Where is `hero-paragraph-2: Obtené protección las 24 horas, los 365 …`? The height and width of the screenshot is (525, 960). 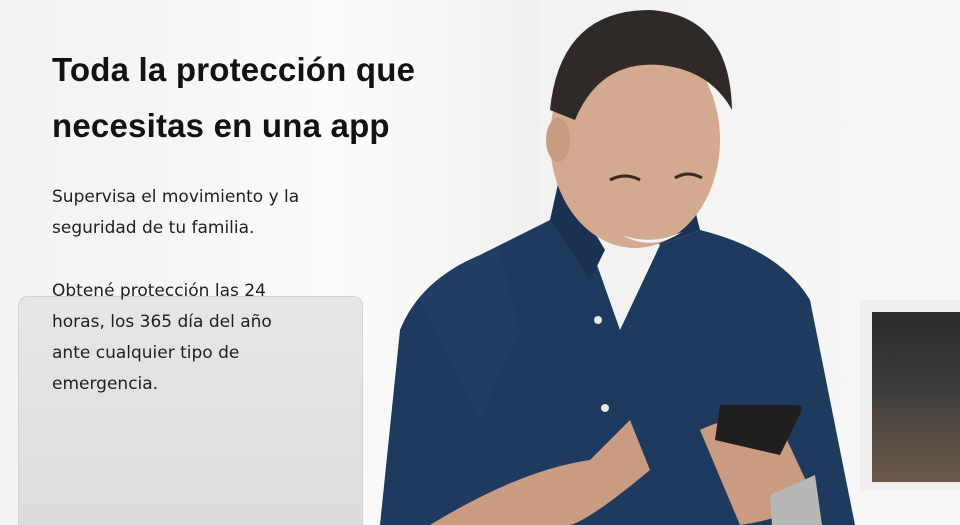
hero-paragraph-2: Obtené protección las 24 horas, los 365 … is located at coordinates (162, 337).